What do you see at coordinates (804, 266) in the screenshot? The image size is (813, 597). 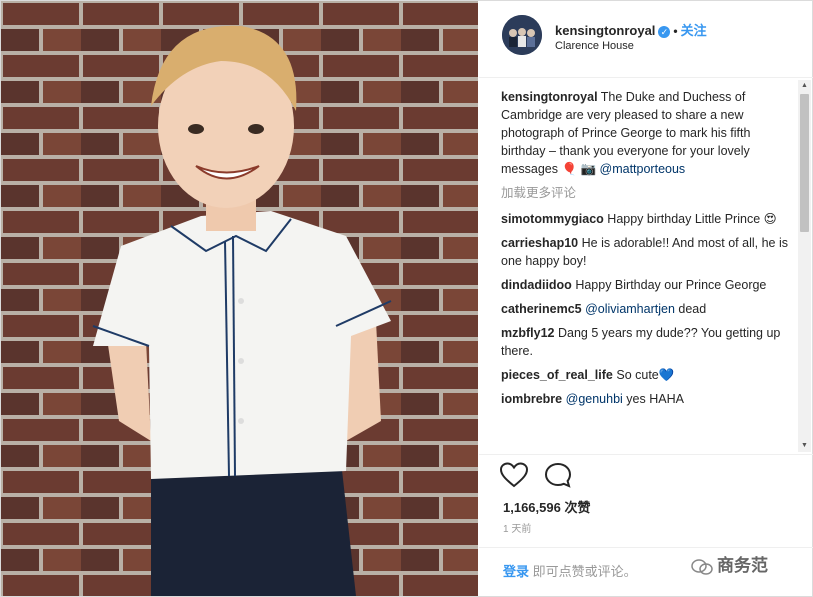 I see `comments-scrollbar: ▲ ▼` at bounding box center [804, 266].